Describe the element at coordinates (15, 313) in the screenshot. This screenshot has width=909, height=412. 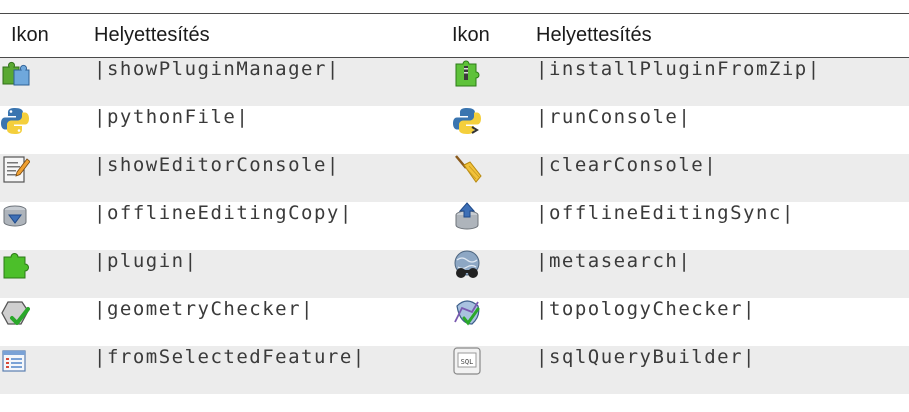
I see `geometry-checker-icon` at that location.